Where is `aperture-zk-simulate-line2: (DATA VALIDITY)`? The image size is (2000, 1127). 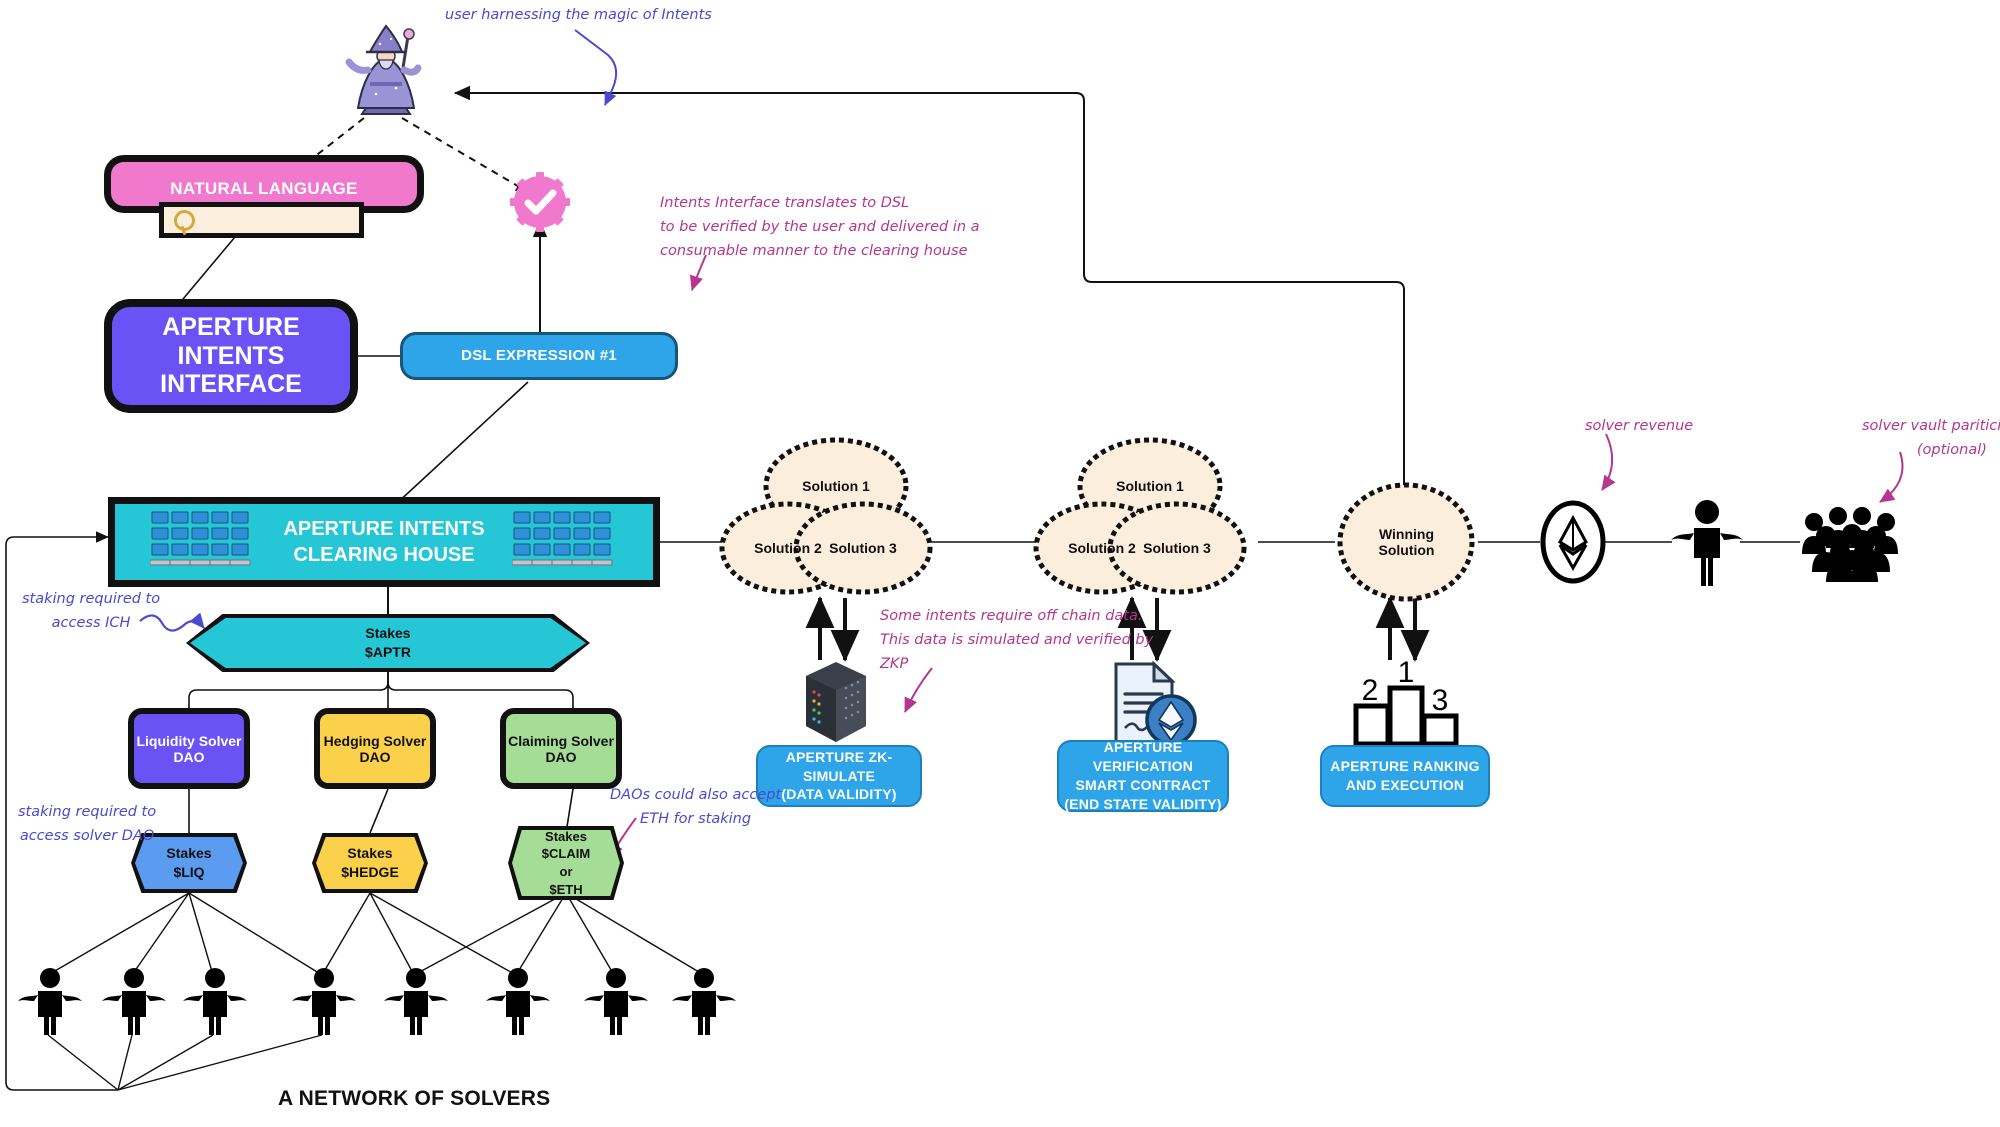 aperture-zk-simulate-line2: (DATA VALIDITY) is located at coordinates (839, 794).